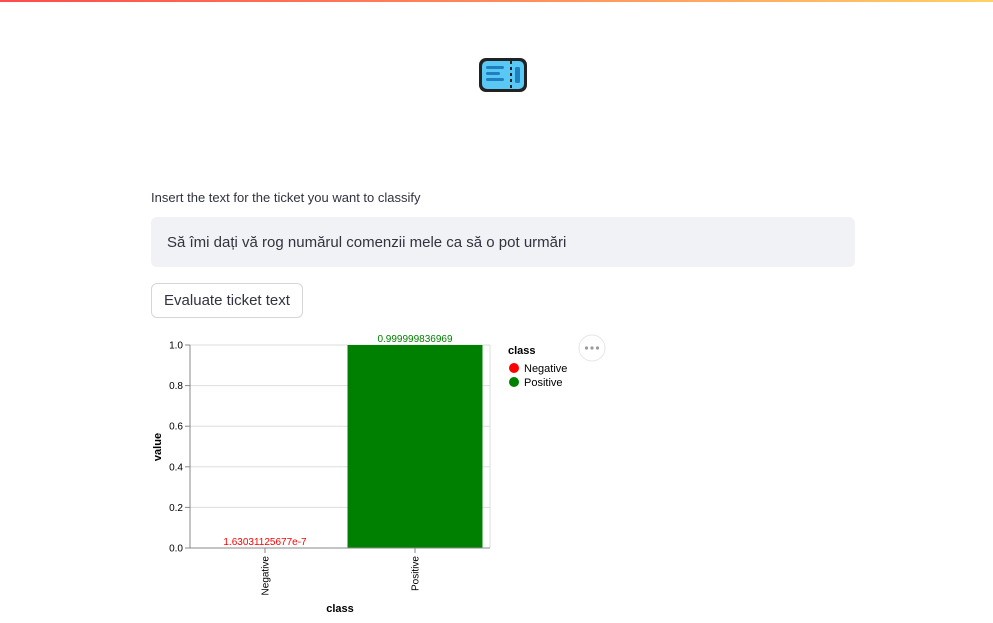  What do you see at coordinates (503, 242) in the screenshot?
I see `ticket-text-input` at bounding box center [503, 242].